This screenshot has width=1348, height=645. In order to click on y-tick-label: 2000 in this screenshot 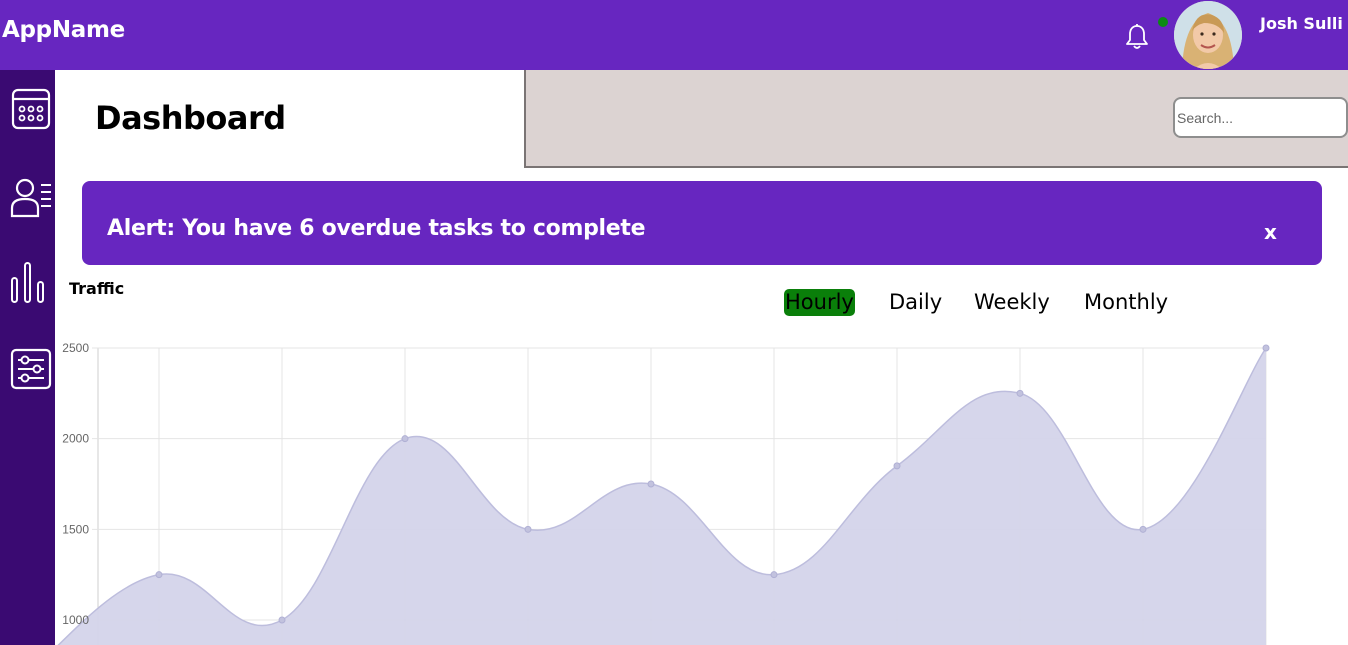, I will do `click(75, 439)`.